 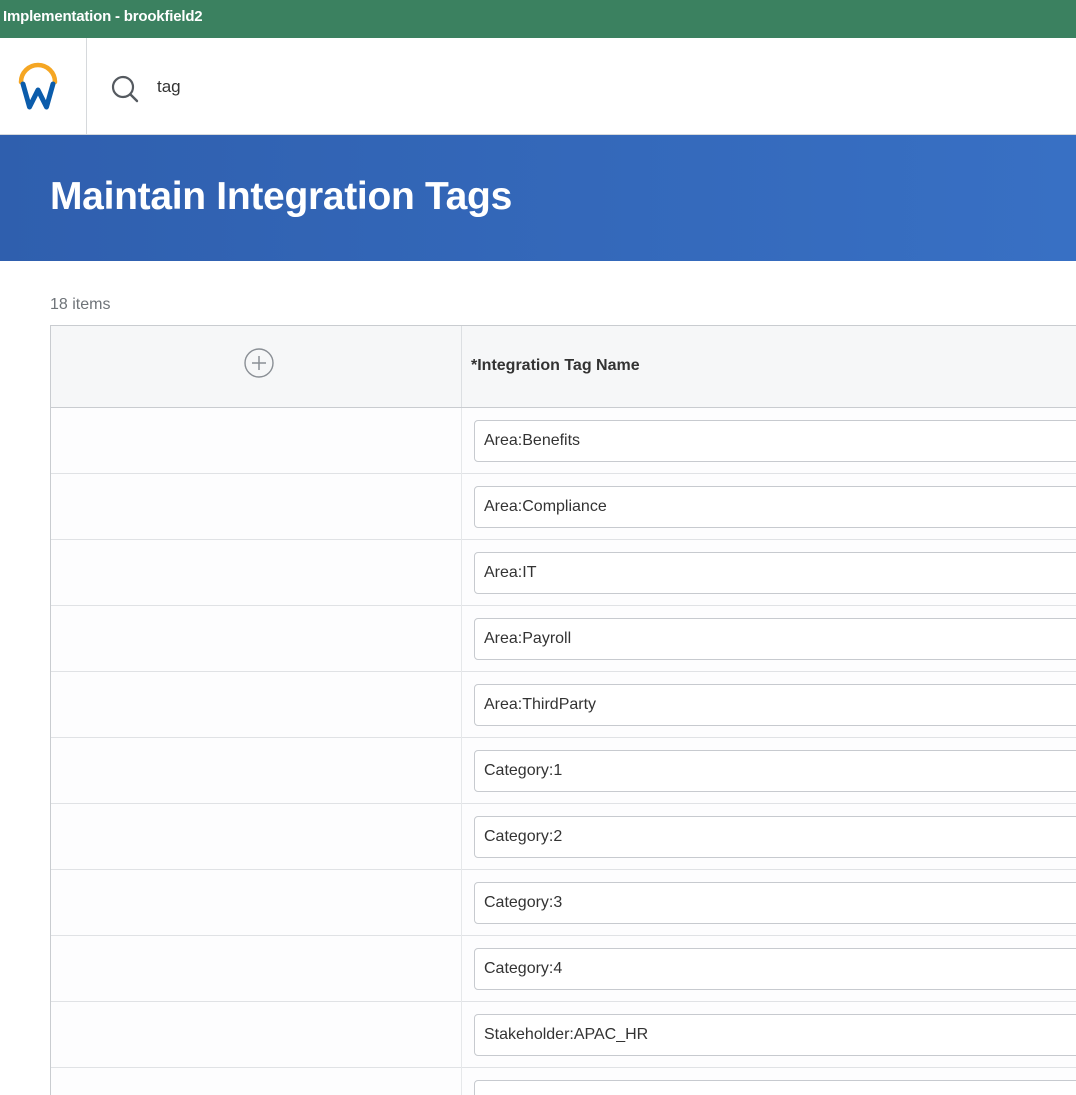 I want to click on table-row: Area:Compliance, so click(x=563, y=507).